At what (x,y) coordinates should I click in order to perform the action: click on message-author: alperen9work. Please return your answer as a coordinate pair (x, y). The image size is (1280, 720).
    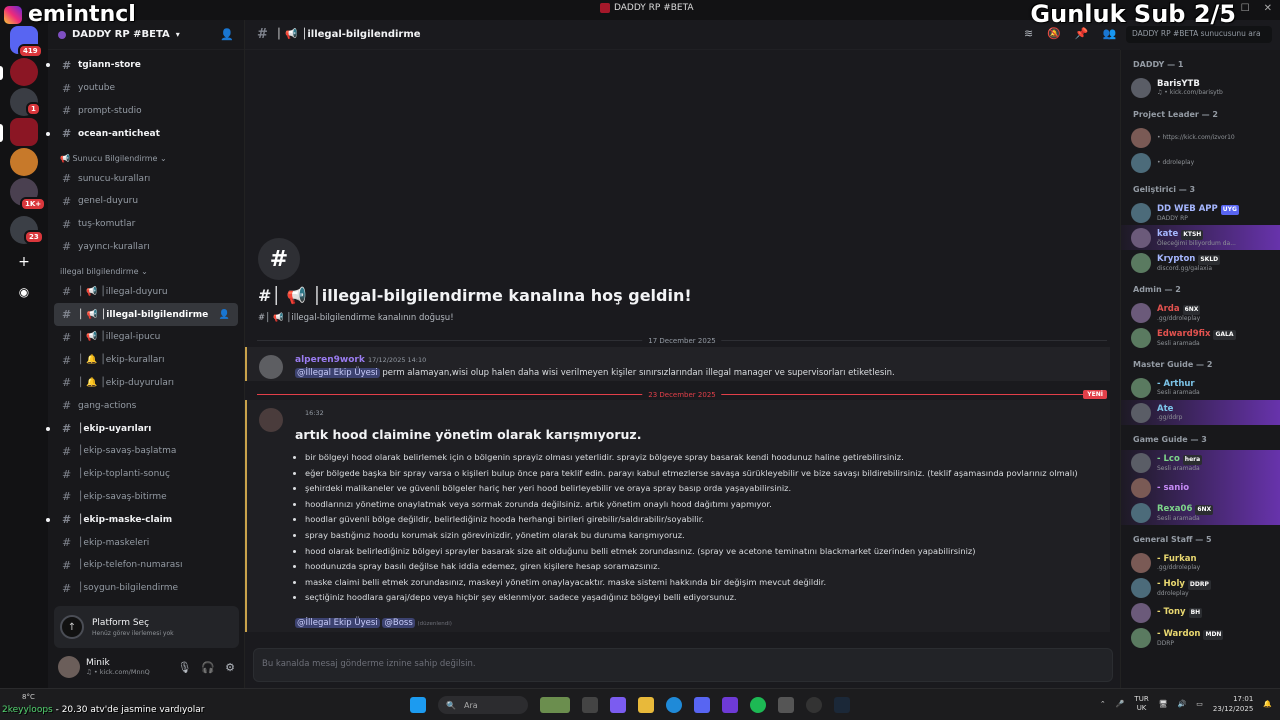
    Looking at the image, I should click on (330, 360).